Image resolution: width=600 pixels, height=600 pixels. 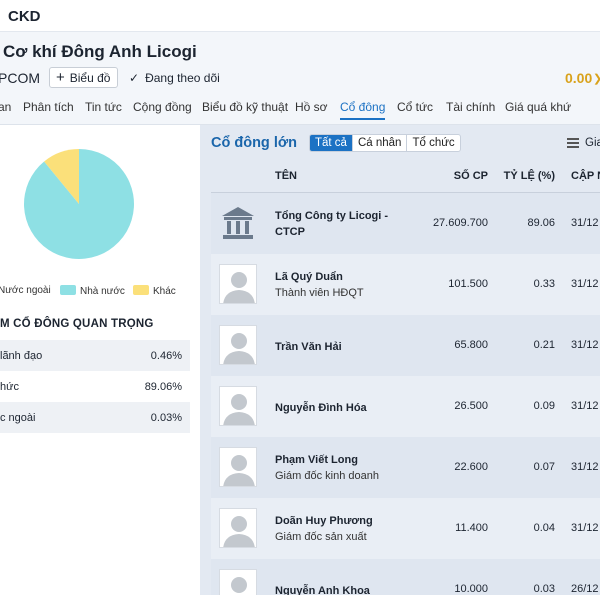 I want to click on shareholder-name: Phạm Viết Long, so click(x=316, y=460).